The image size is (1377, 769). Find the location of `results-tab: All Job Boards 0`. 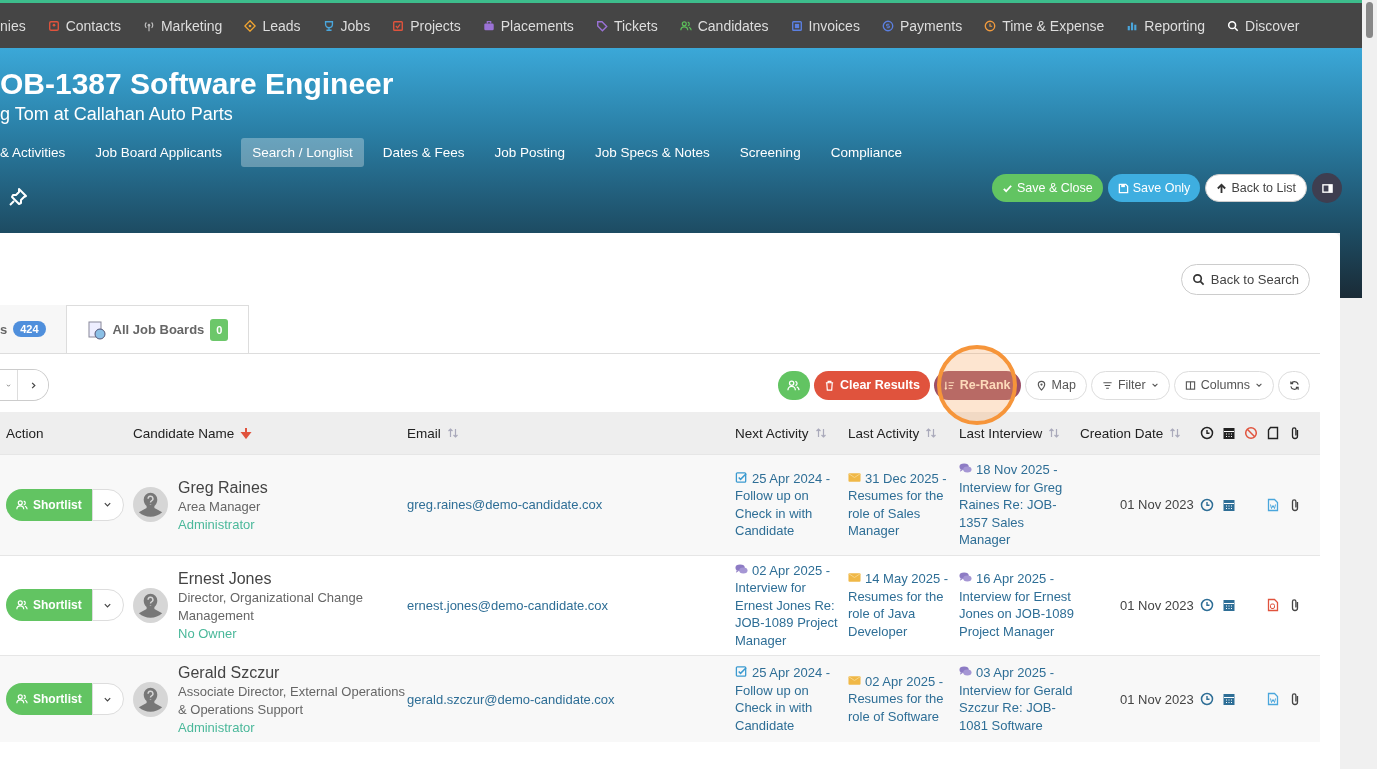

results-tab: All Job Boards 0 is located at coordinates (157, 329).